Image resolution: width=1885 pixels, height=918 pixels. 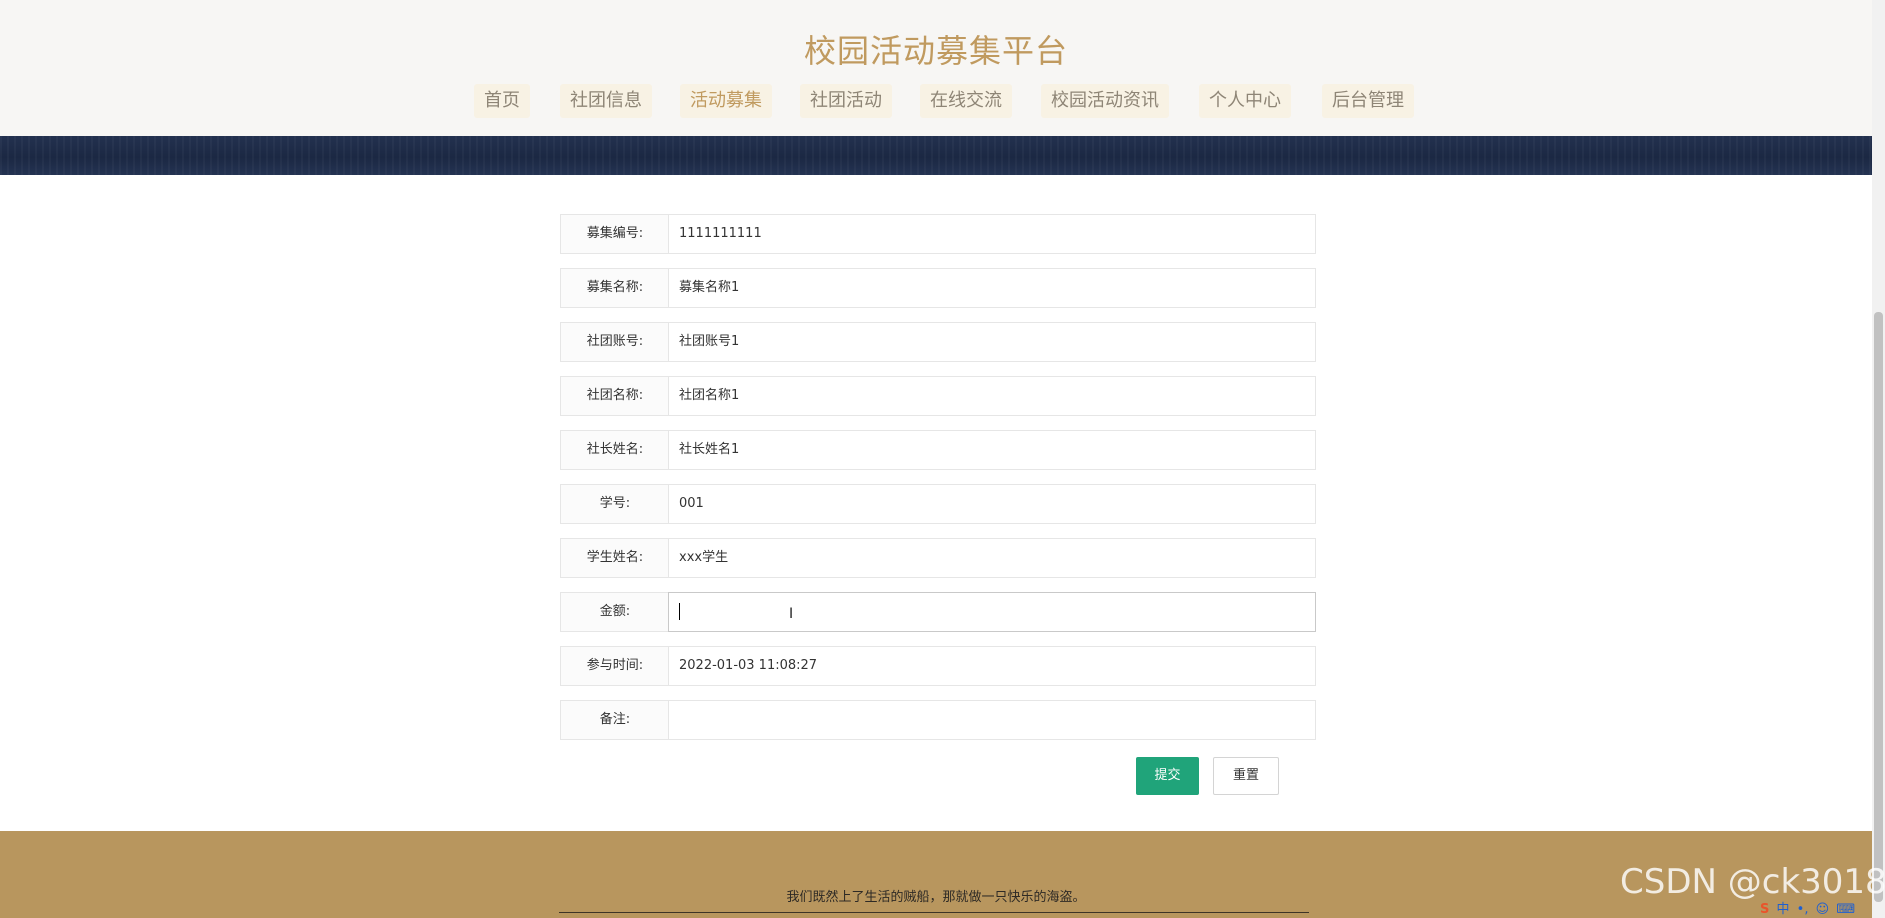 I want to click on join-time-input: 2022-01-03 11:08:27, so click(x=992, y=666).